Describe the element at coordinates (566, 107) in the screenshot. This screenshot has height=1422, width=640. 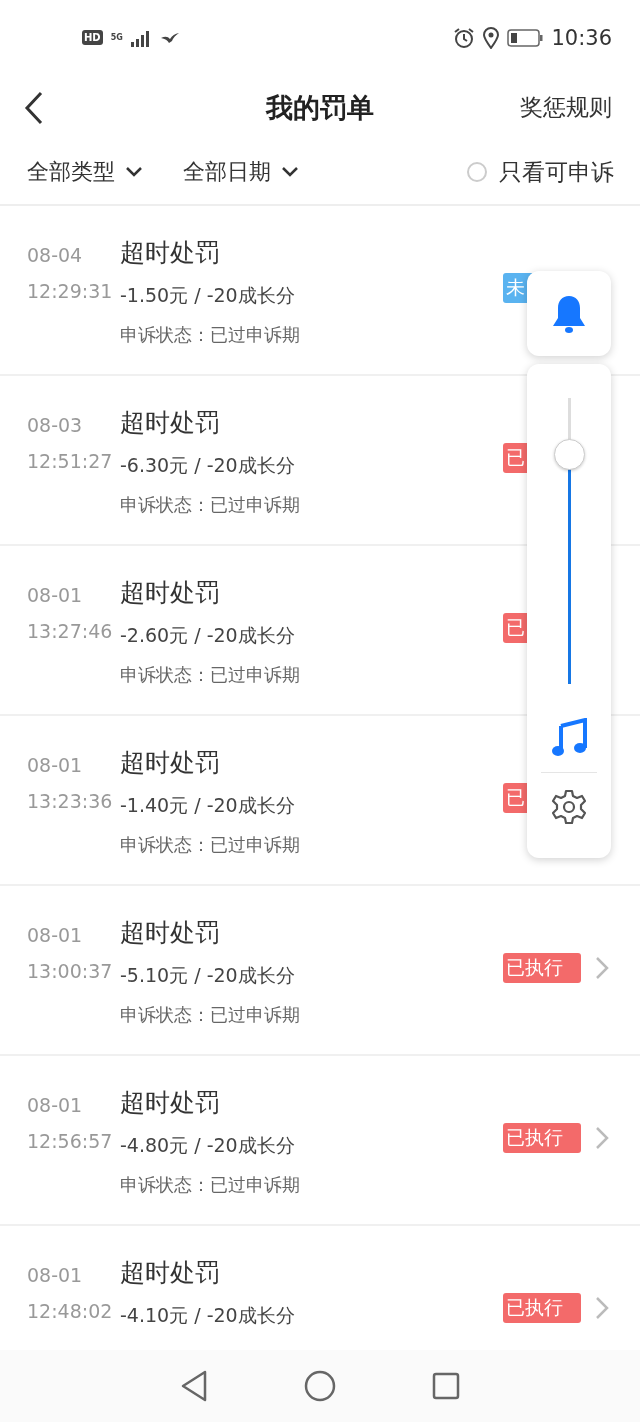
I see `rules-link: 奖惩规则` at that location.